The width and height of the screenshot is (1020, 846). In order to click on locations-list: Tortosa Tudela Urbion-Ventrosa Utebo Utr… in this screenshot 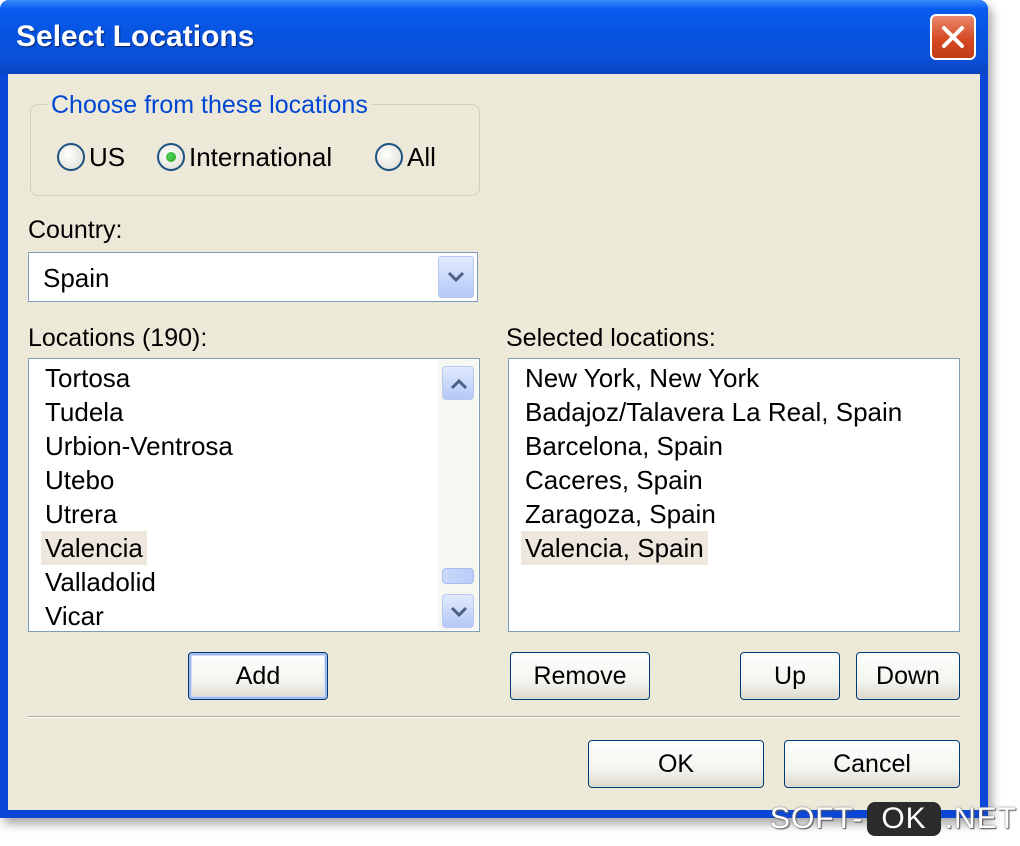, I will do `click(254, 495)`.